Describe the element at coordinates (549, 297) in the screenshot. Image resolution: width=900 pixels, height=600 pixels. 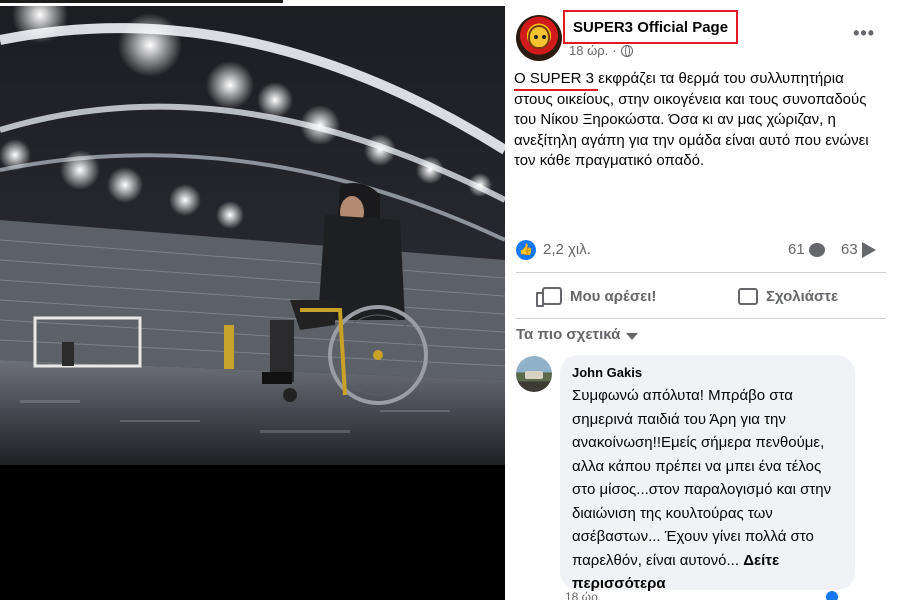
I see `thumbs-up-icon` at that location.